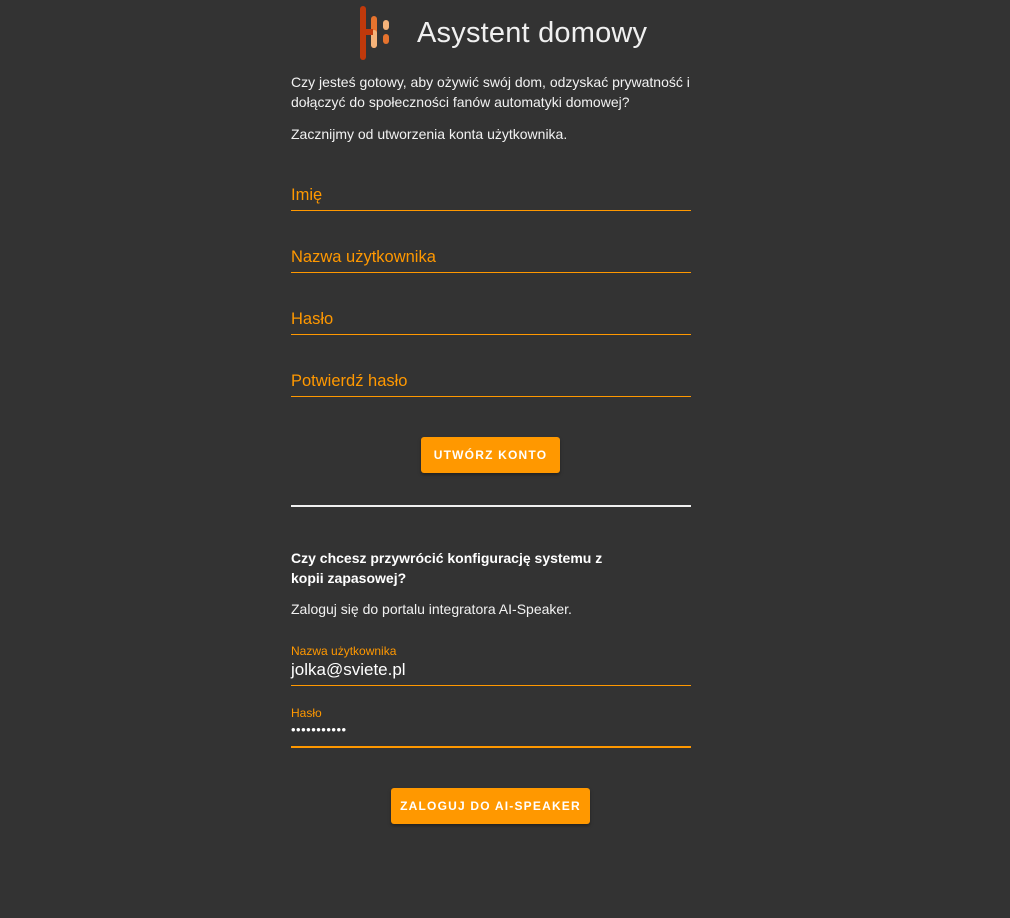 This screenshot has height=918, width=1010. What do you see at coordinates (307, 195) in the screenshot?
I see `name-field-label: Imię` at bounding box center [307, 195].